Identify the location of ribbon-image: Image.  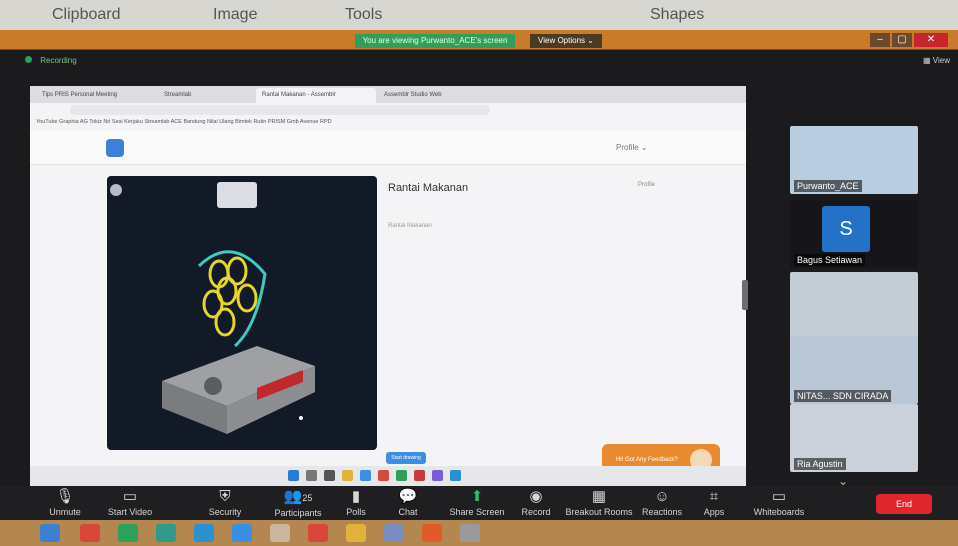
(235, 14).